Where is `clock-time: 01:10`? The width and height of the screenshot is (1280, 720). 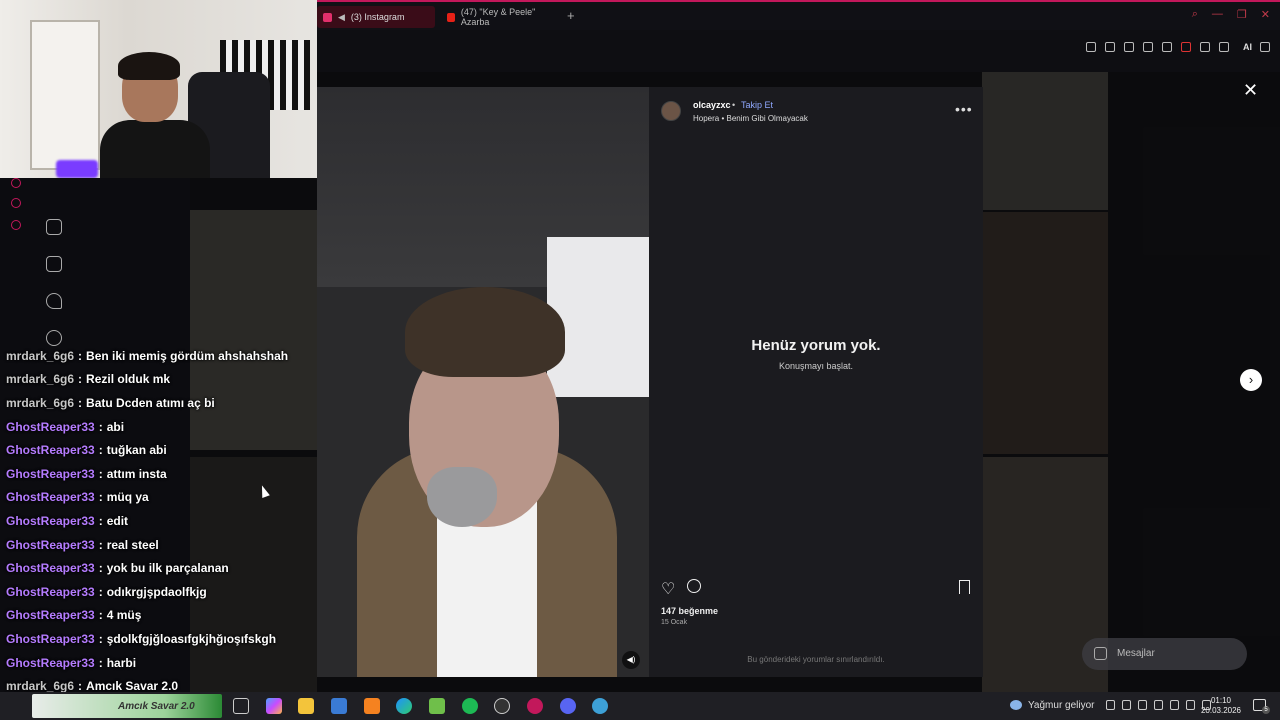 clock-time: 01:10 is located at coordinates (1221, 700).